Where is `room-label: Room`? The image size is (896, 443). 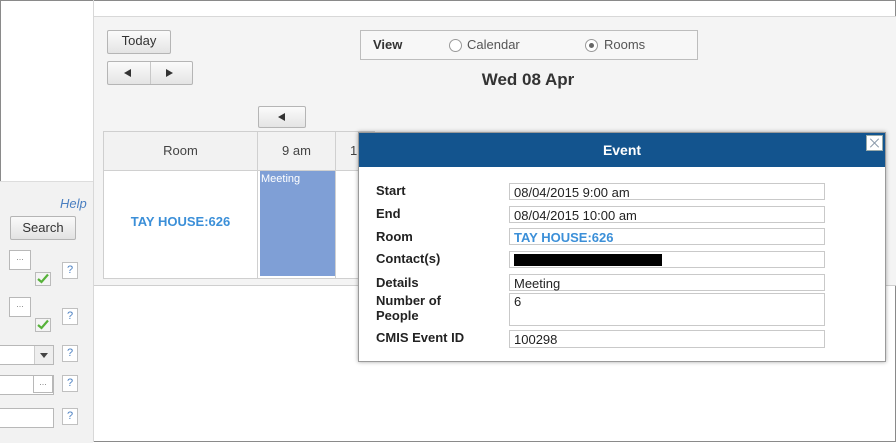
room-label: Room is located at coordinates (394, 236).